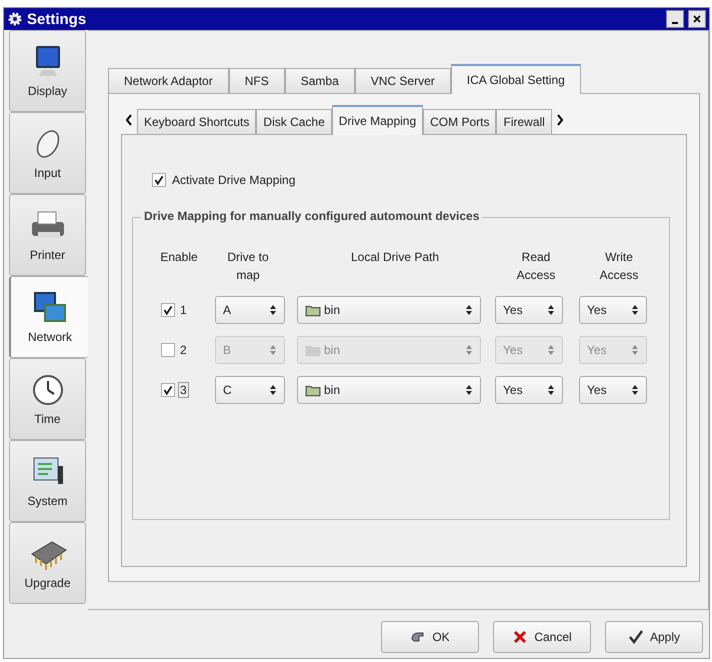  Describe the element at coordinates (129, 120) in the screenshot. I see `scroll-left-icon` at that location.